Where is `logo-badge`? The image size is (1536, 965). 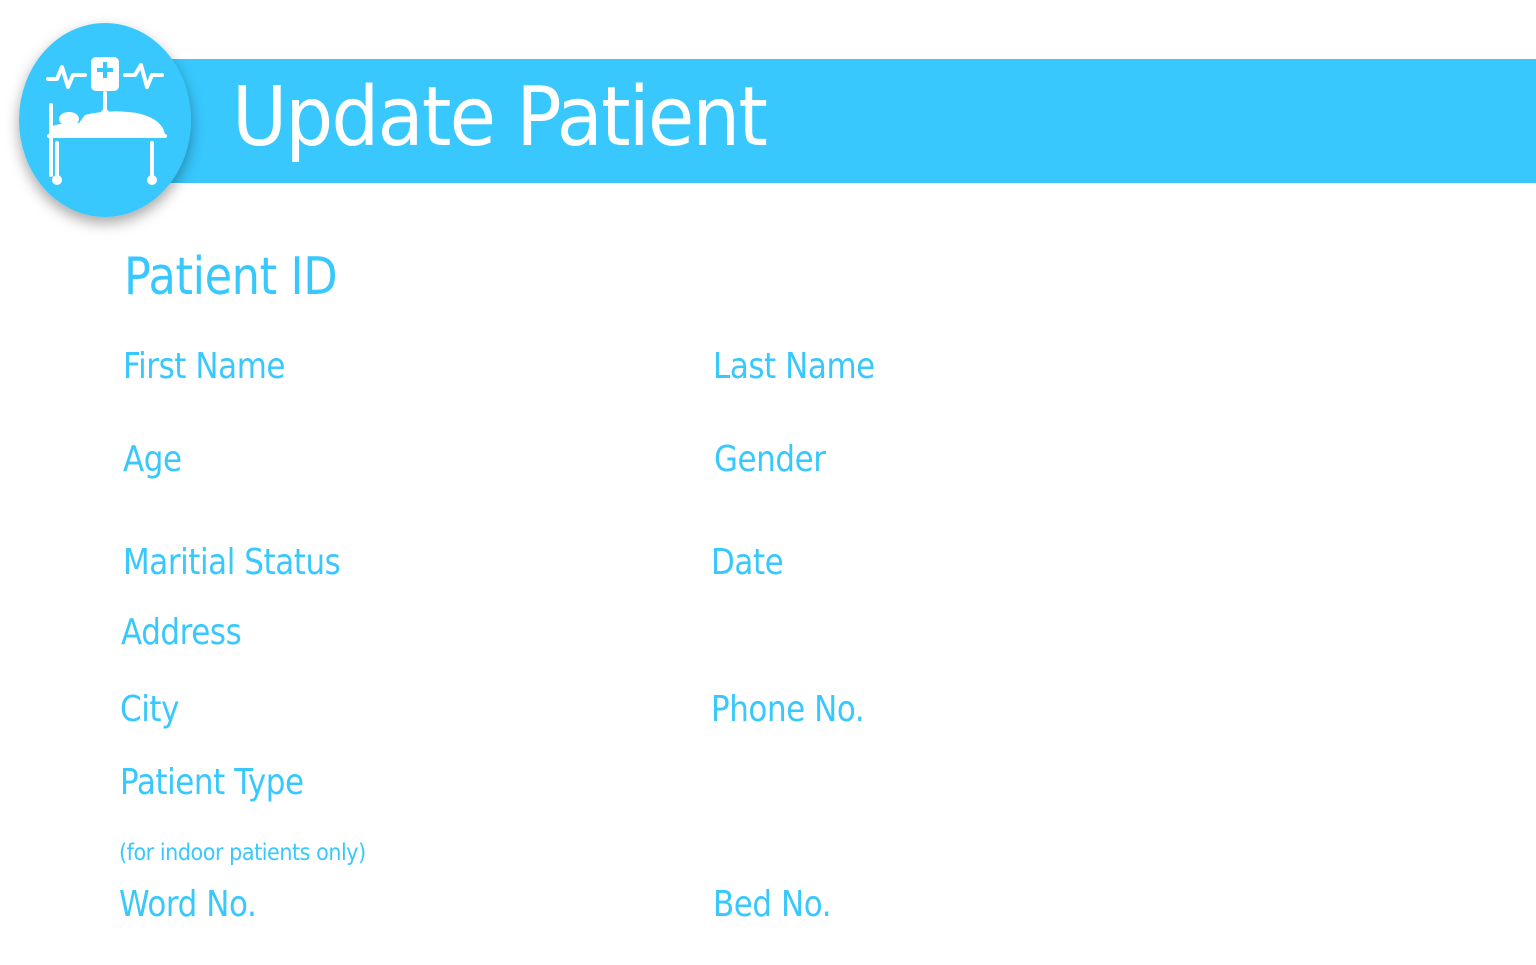
logo-badge is located at coordinates (105, 120).